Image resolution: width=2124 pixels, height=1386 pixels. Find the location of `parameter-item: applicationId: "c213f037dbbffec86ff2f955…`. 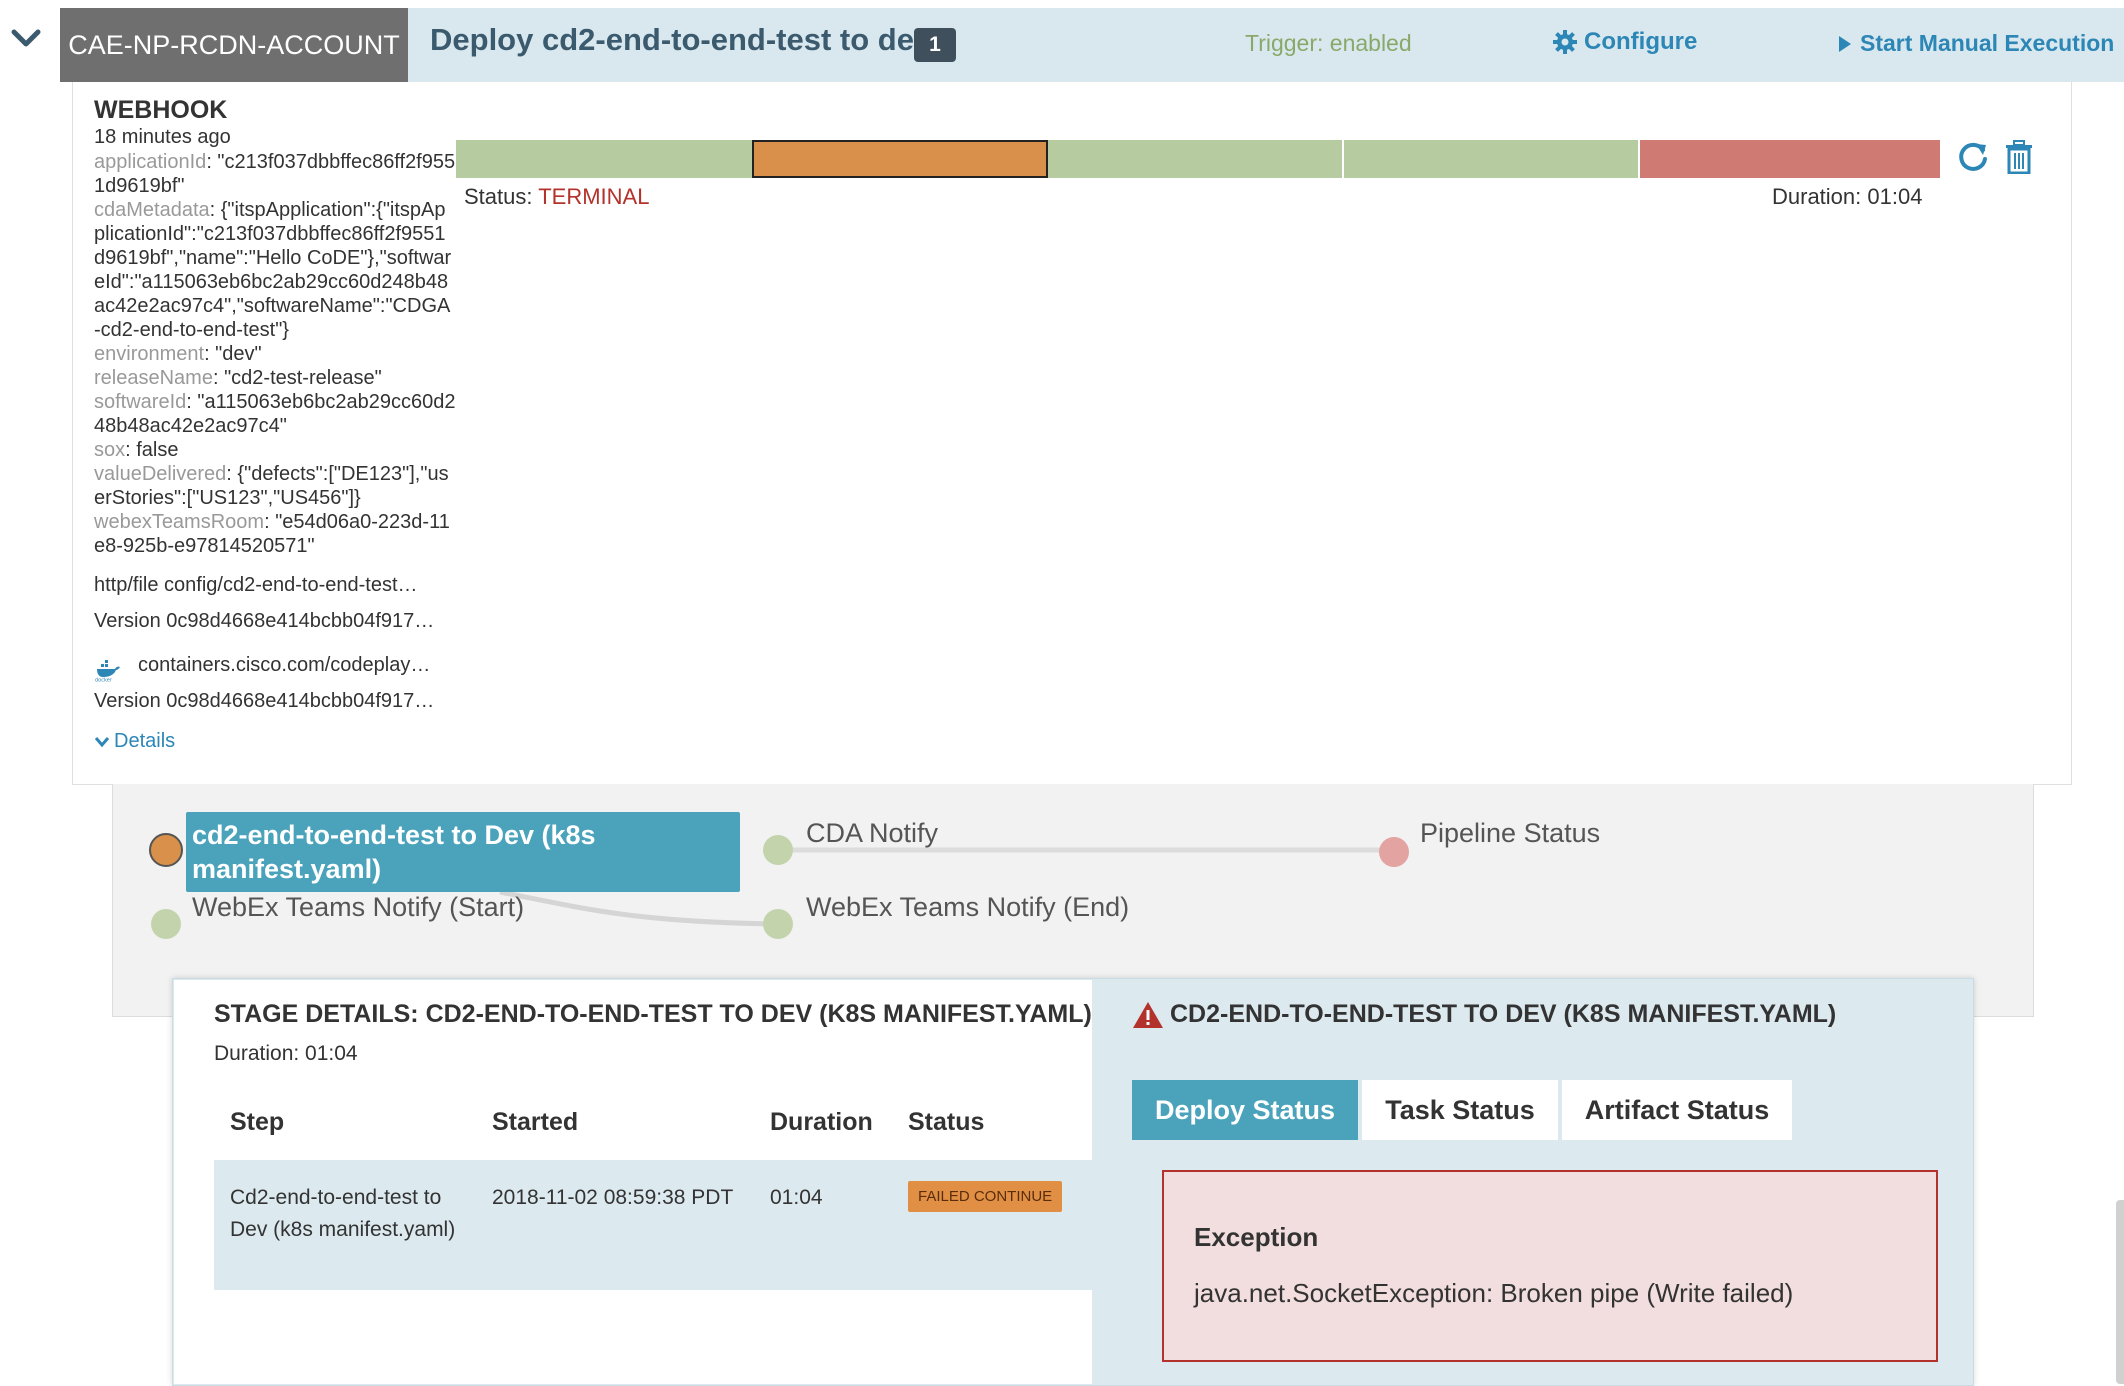

parameter-item: applicationId: "c213f037dbbffec86ff2f955… is located at coordinates (275, 174).